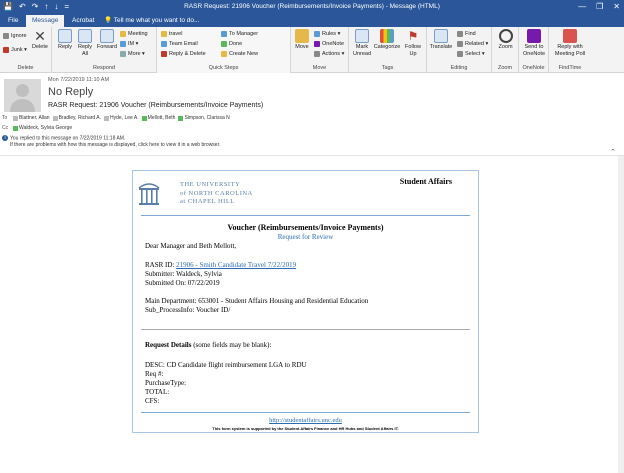  I want to click on ignore-button: Ignore, so click(15, 36).